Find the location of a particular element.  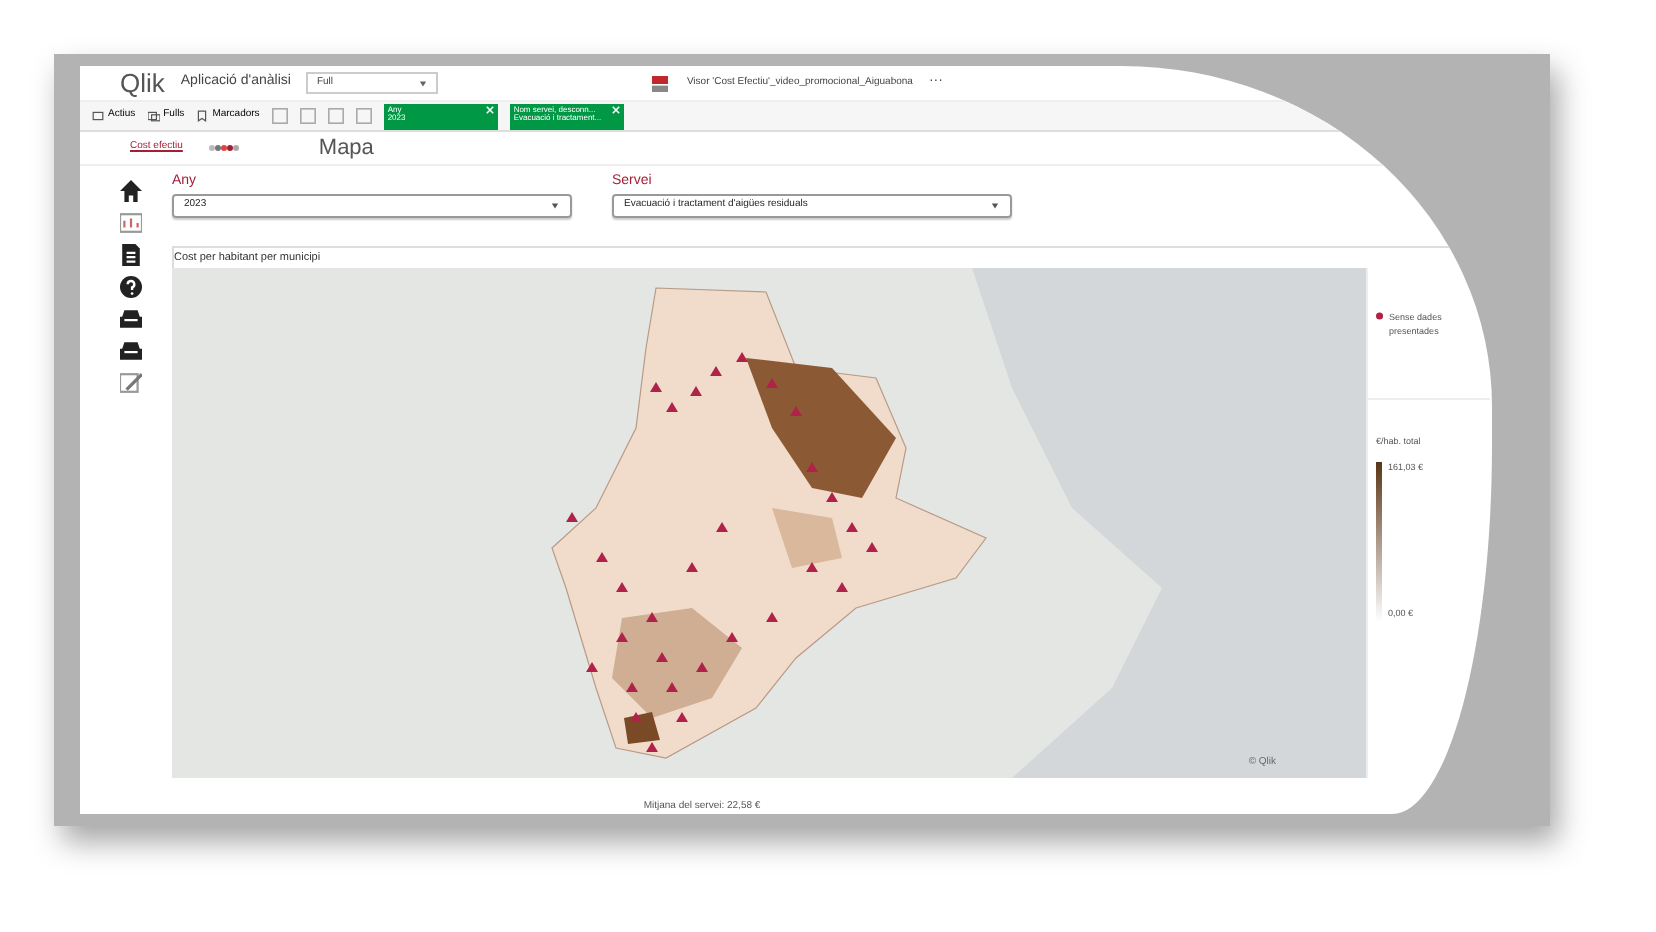

sheet-title: Mapa is located at coordinates (346, 148).